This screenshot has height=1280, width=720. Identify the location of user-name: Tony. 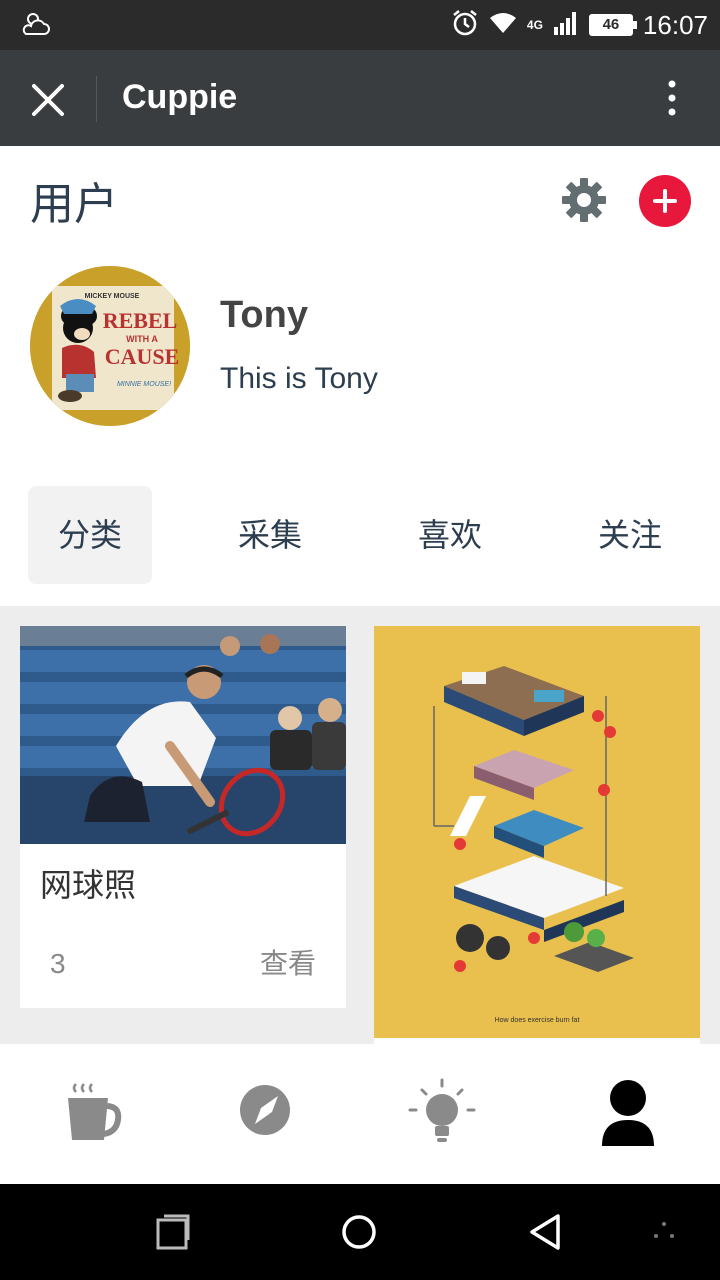
(264, 315).